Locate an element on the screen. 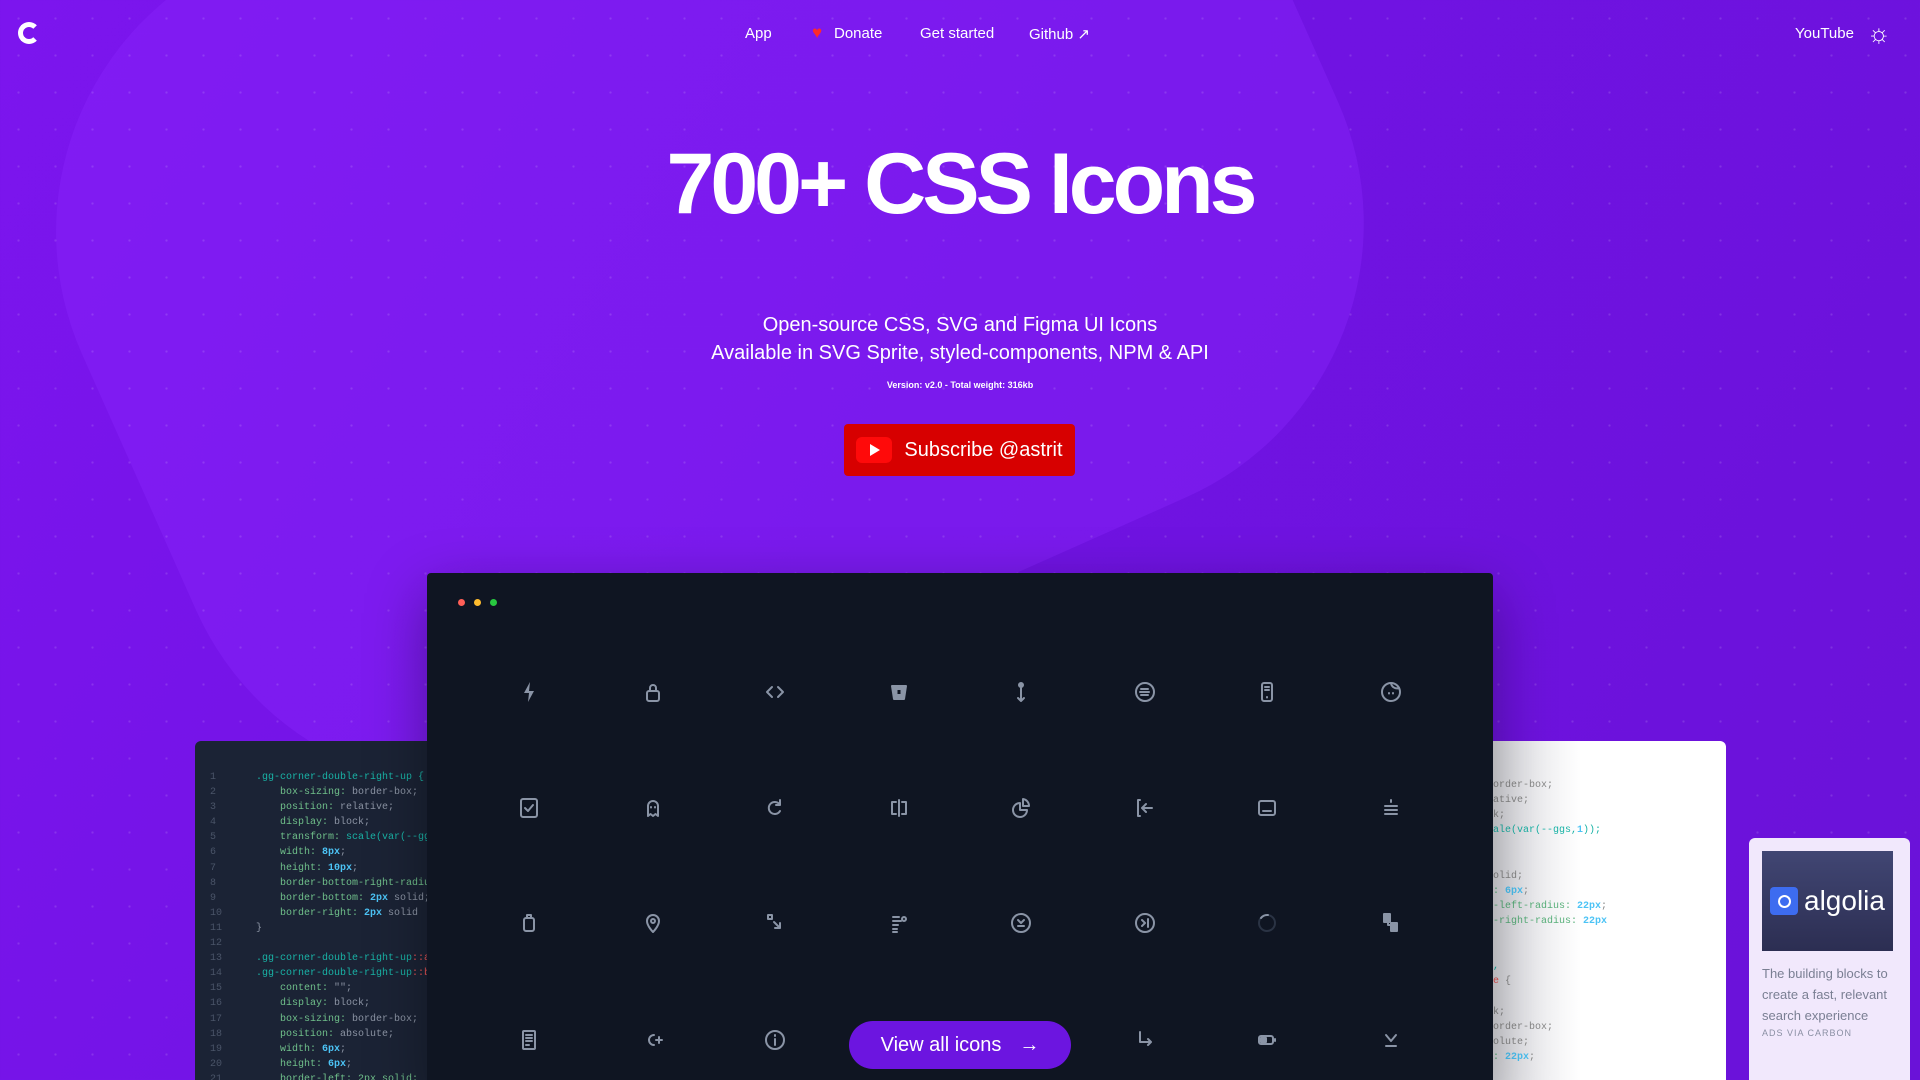 This screenshot has height=1080, width=1920. swap-icon is located at coordinates (1391, 923).